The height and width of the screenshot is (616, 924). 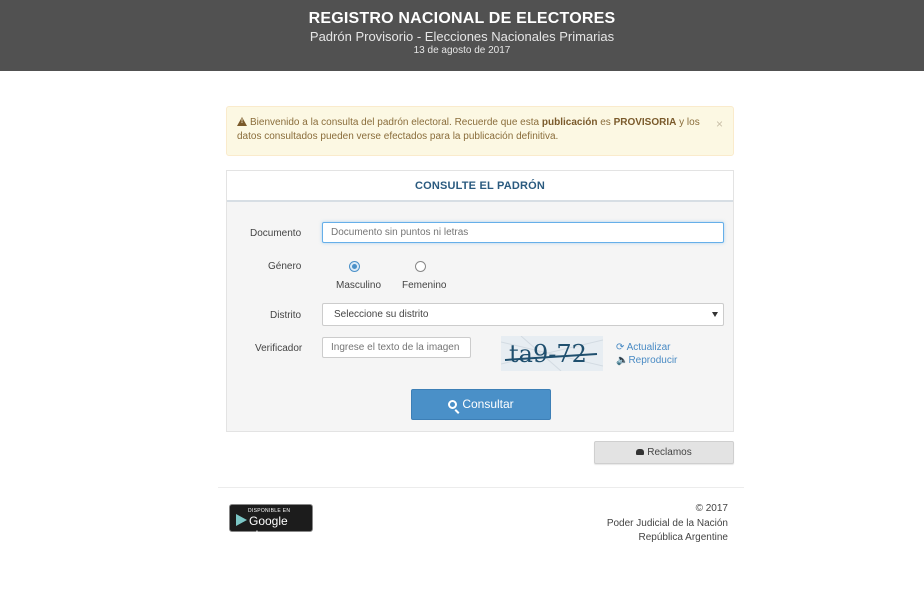 What do you see at coordinates (715, 314) in the screenshot?
I see `caret-down-icon` at bounding box center [715, 314].